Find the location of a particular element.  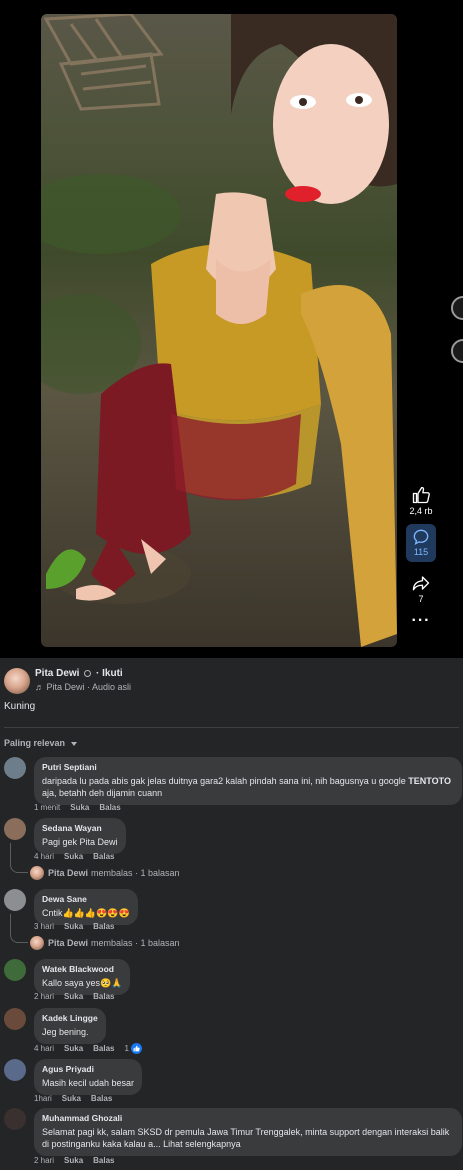

commenter-name: Kadek Lingge is located at coordinates (70, 1018).